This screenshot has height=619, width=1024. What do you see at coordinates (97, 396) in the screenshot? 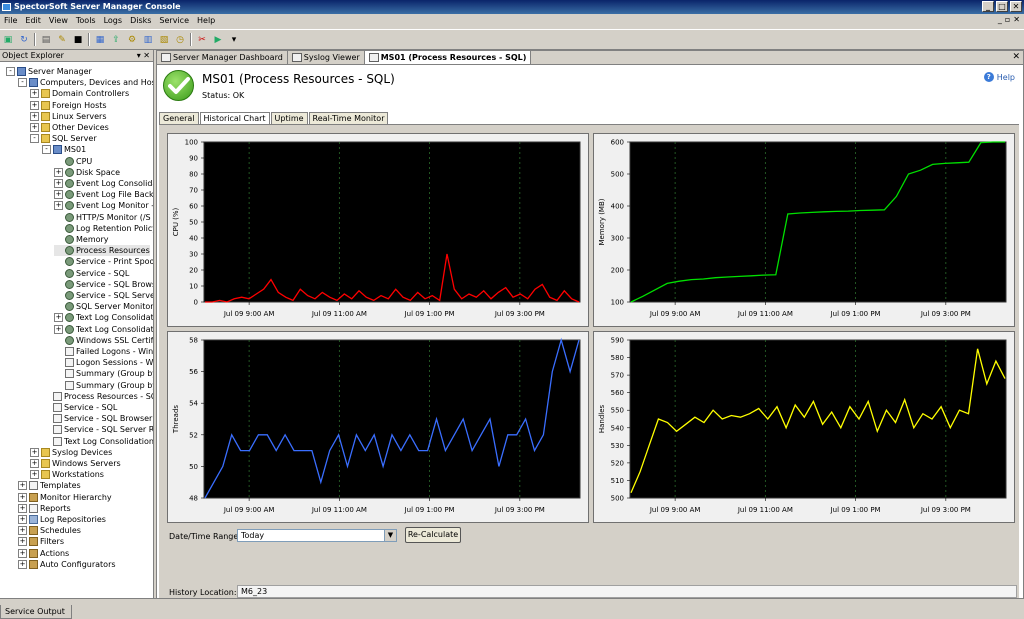
I see `tree-item: Process Resources - SQL` at bounding box center [97, 396].